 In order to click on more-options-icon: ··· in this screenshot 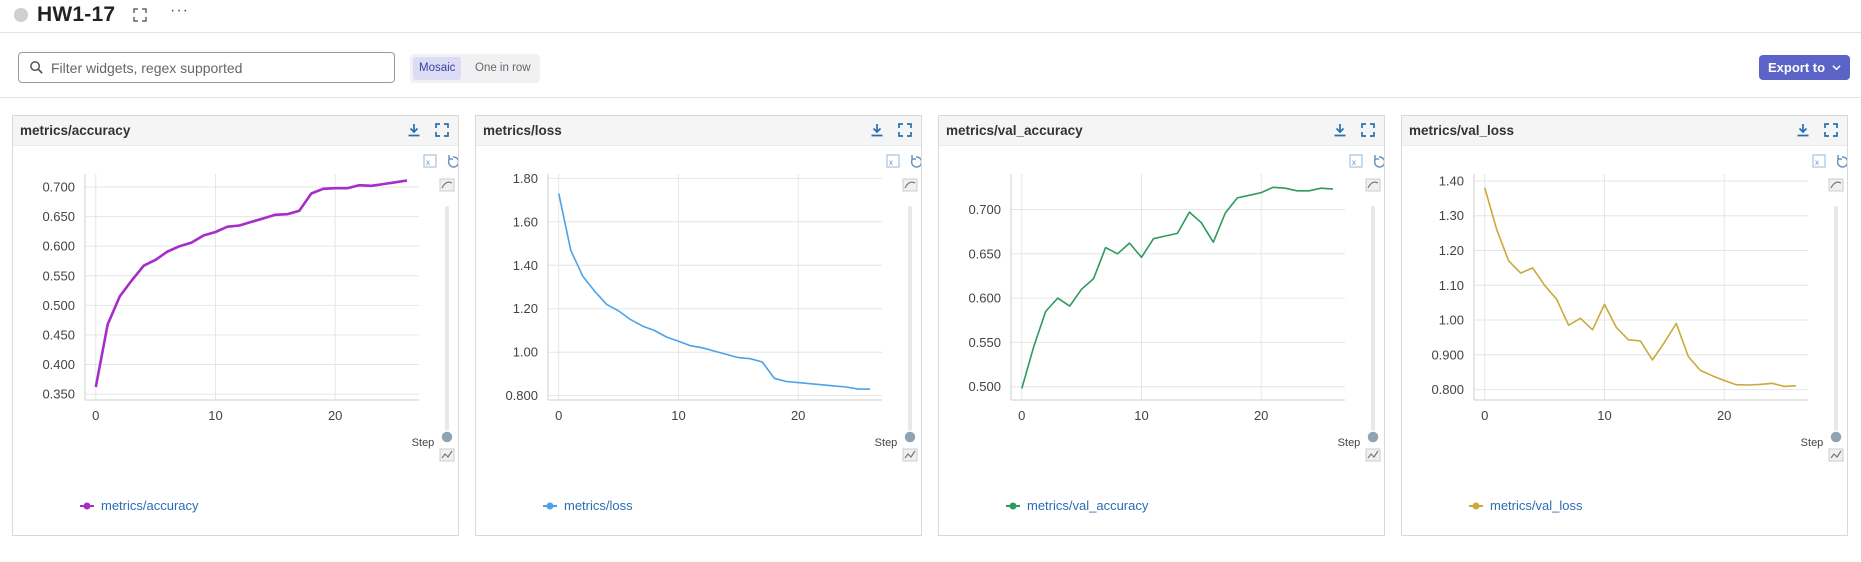, I will do `click(179, 11)`.